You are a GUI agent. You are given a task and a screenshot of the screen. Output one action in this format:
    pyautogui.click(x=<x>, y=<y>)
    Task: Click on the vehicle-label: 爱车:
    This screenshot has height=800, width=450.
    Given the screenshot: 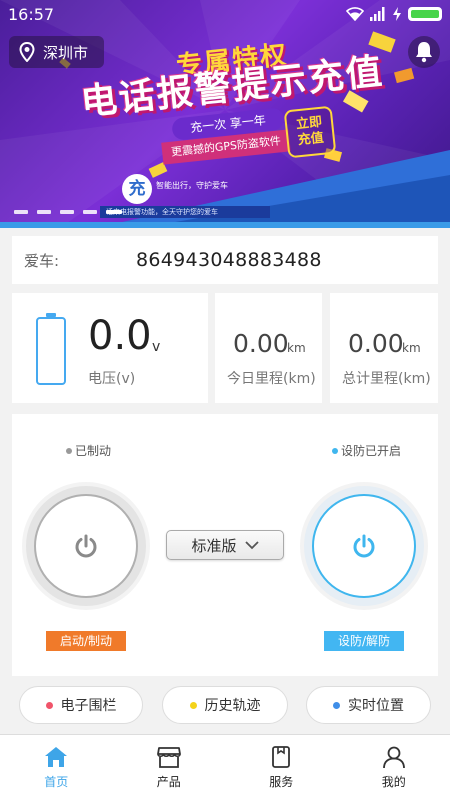 What is the action you would take?
    pyautogui.click(x=42, y=260)
    